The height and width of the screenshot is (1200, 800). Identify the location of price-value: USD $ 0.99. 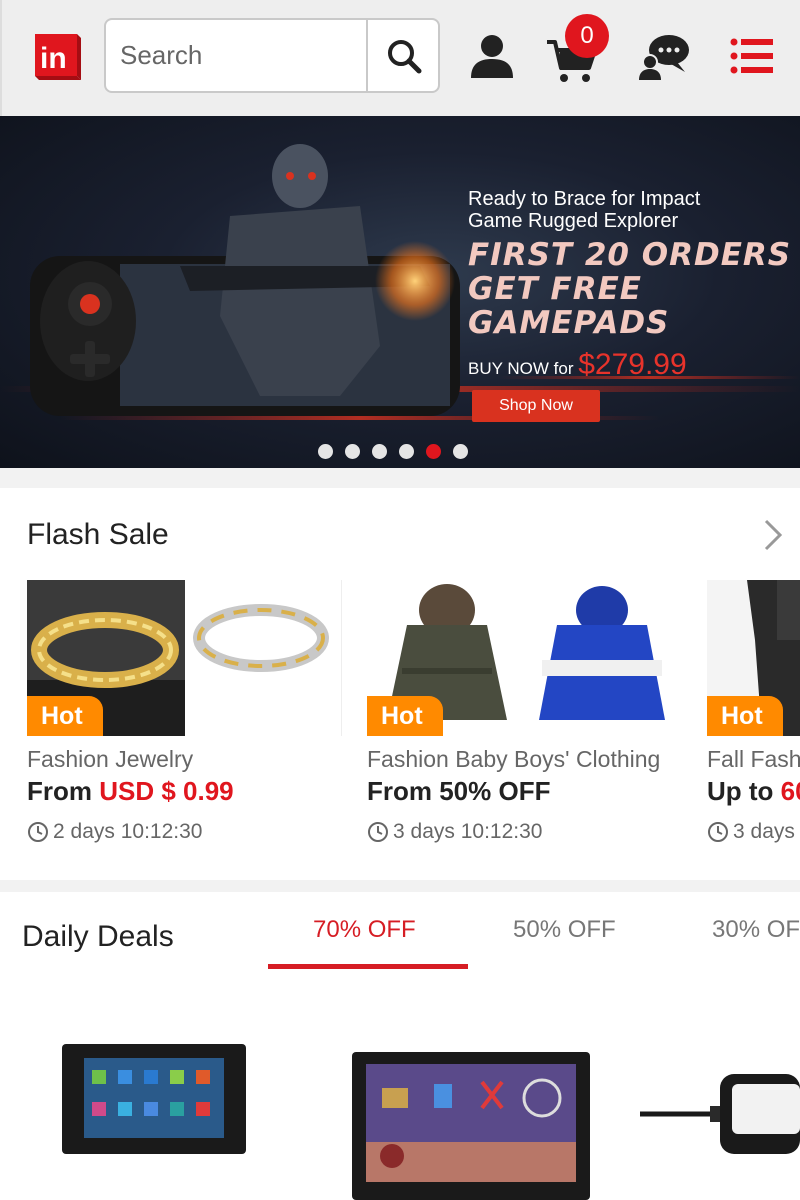
(166, 791).